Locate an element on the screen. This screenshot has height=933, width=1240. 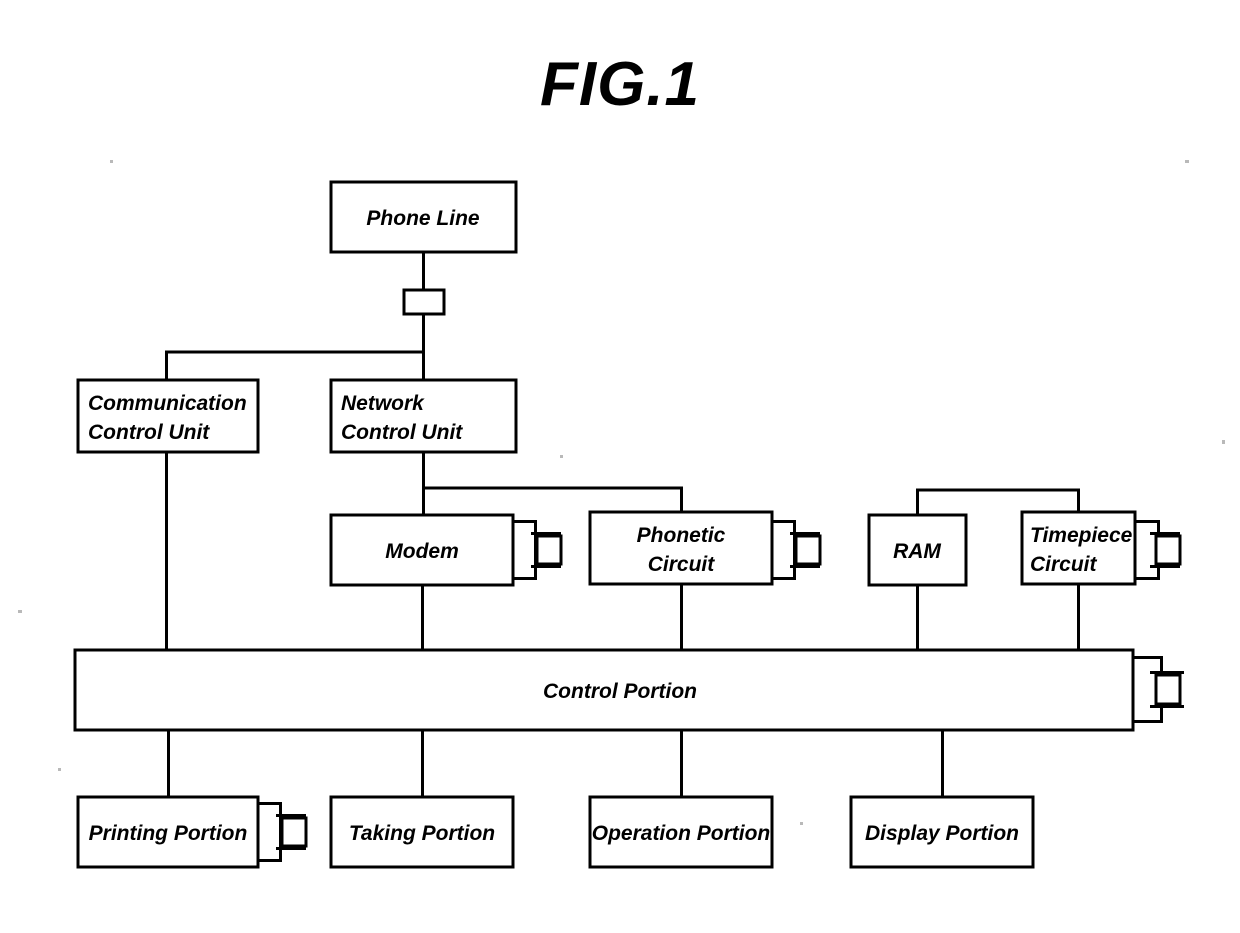
block-phone-line: Phone Line is located at coordinates (423, 217).